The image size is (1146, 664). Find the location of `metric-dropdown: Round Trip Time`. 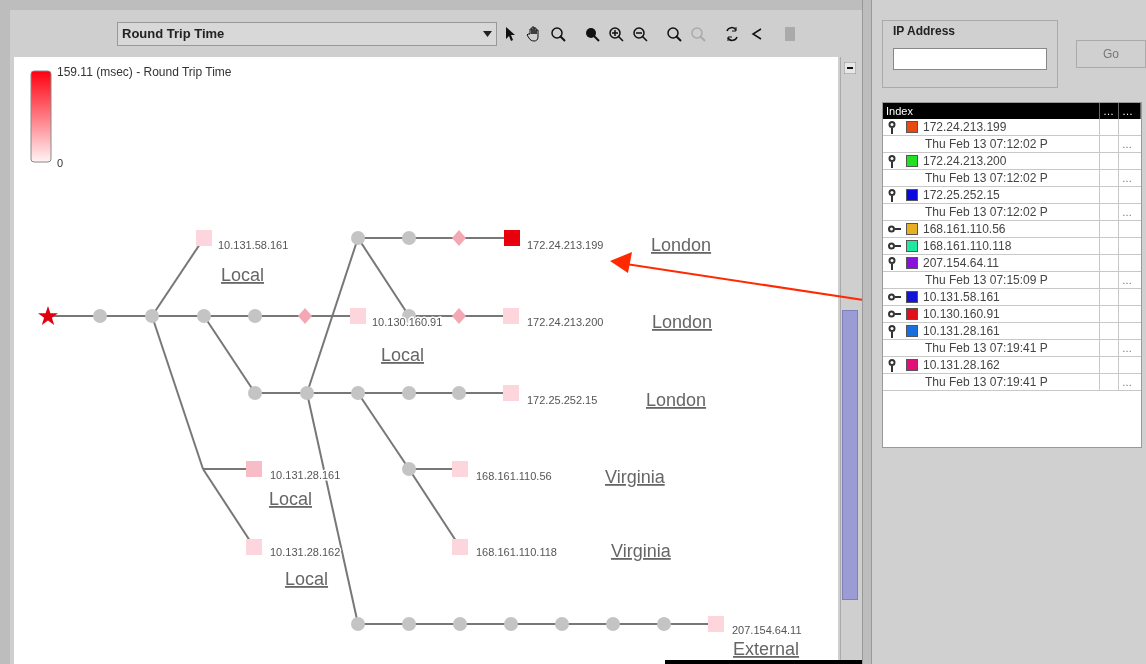

metric-dropdown: Round Trip Time is located at coordinates (307, 33).